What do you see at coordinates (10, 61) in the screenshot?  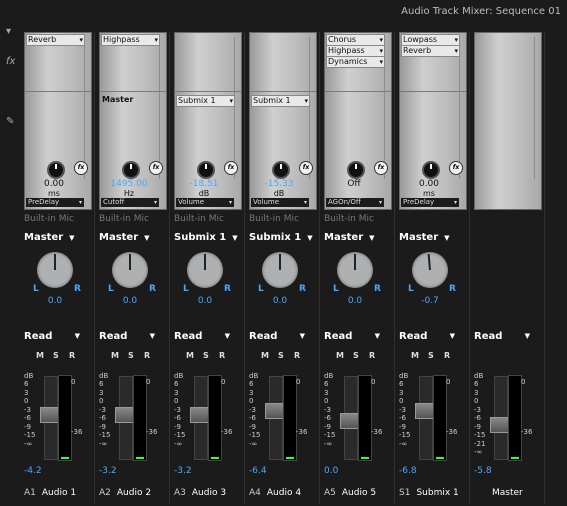 I see `fx-icon: fx` at bounding box center [10, 61].